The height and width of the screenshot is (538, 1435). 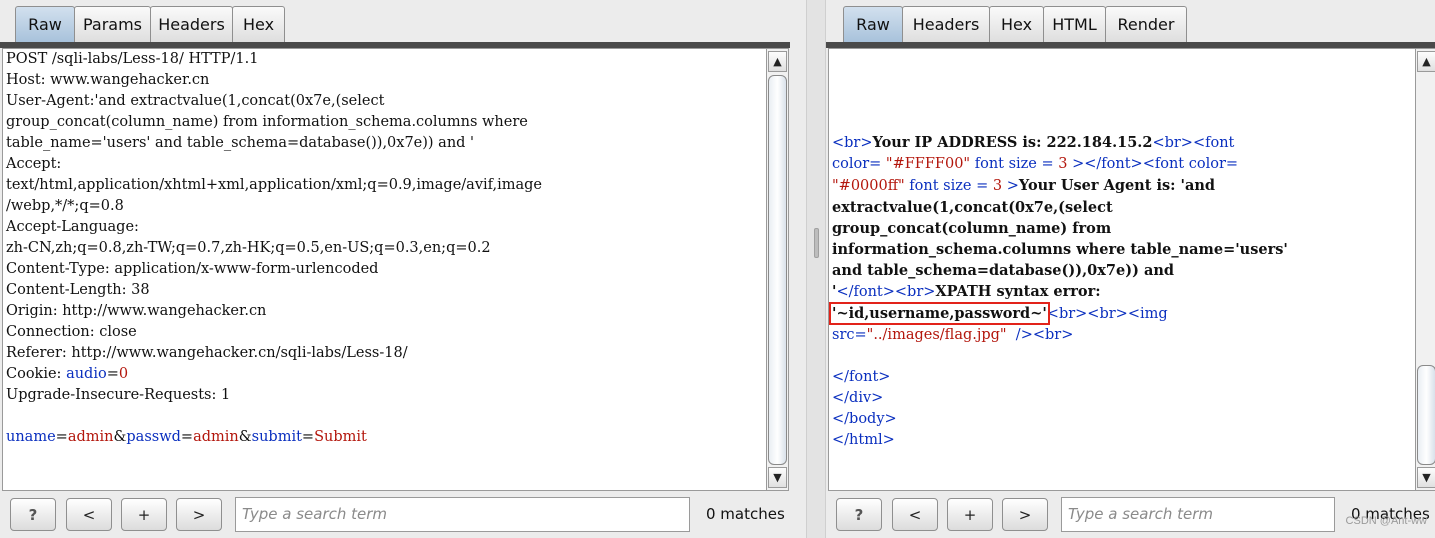 What do you see at coordinates (1074, 24) in the screenshot?
I see `tab-html: HTML` at bounding box center [1074, 24].